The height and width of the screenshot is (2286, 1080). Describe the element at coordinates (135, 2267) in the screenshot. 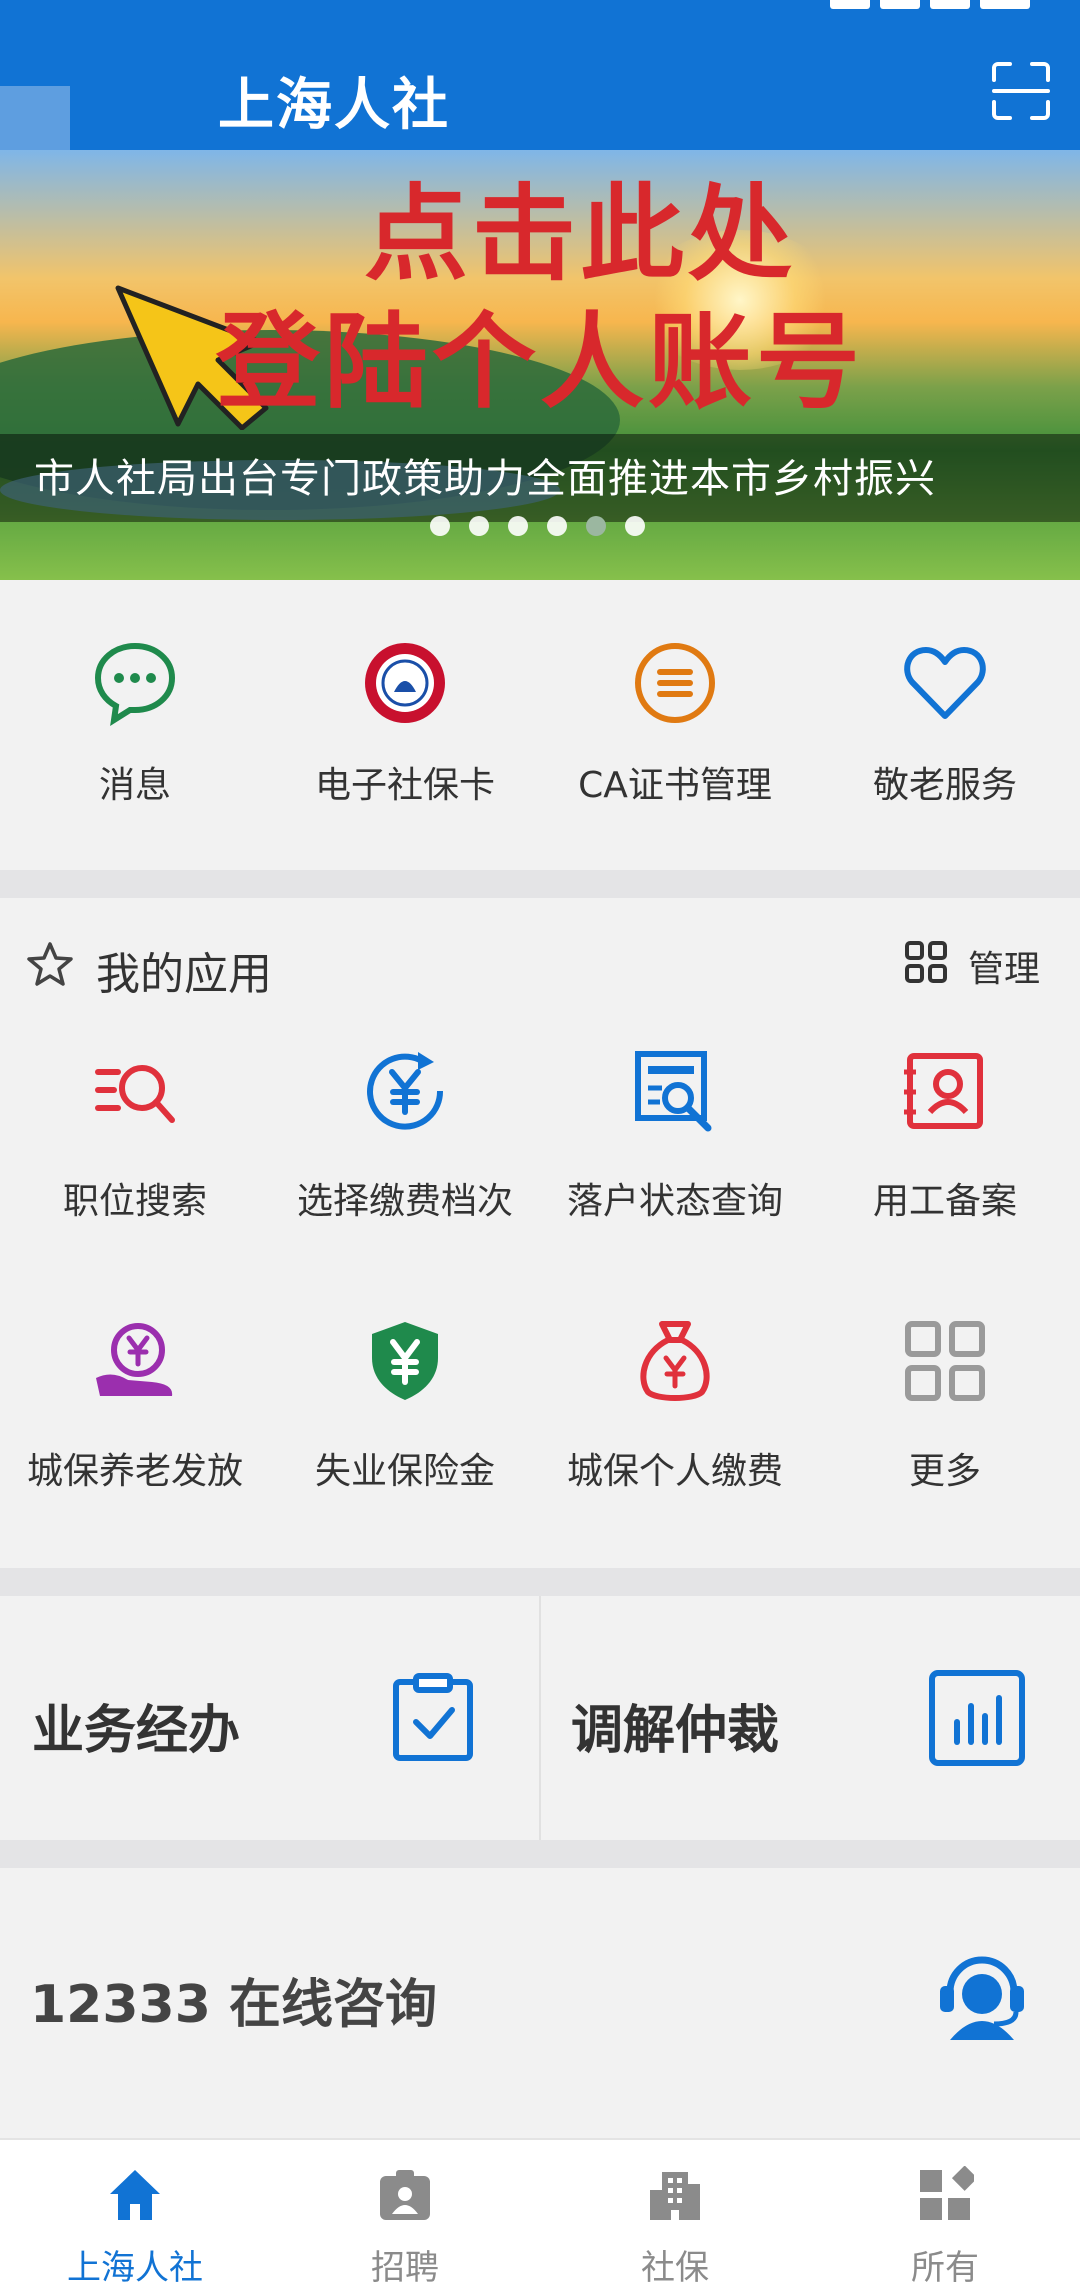

I see `tab-label: 上海人社` at that location.